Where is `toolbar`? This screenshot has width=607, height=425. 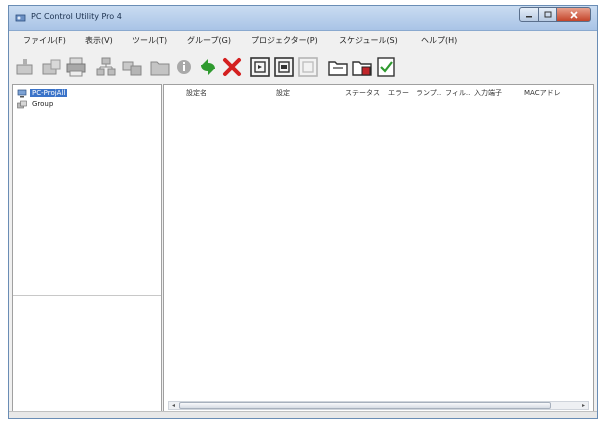
toolbar is located at coordinates (303, 67).